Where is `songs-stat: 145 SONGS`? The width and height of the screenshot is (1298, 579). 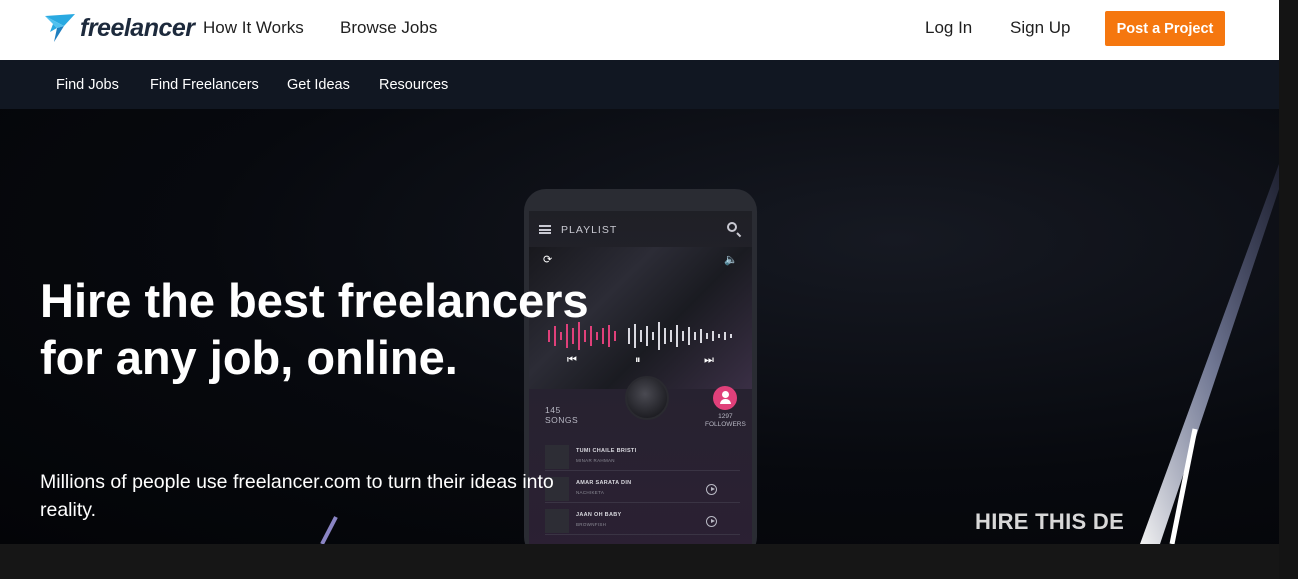
songs-stat: 145 SONGS is located at coordinates (561, 415).